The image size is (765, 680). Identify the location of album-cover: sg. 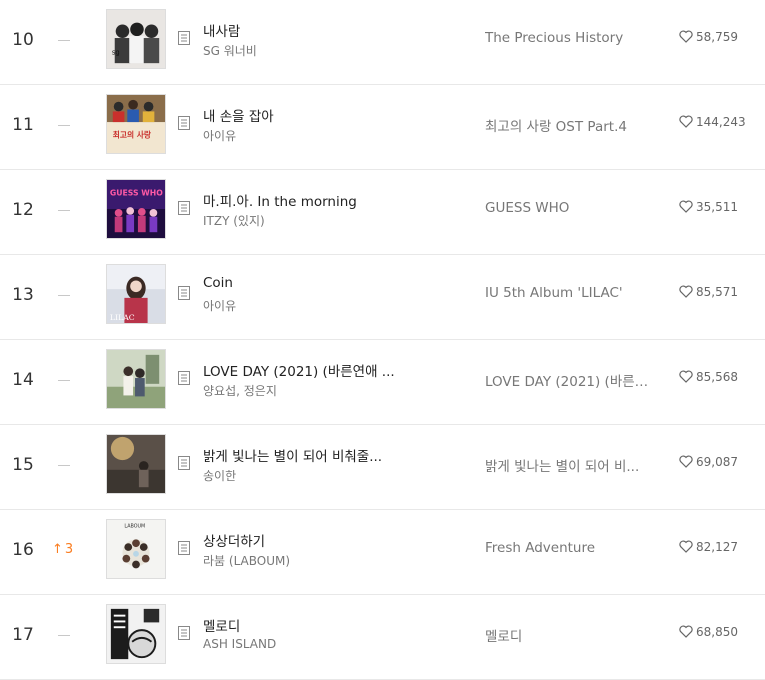
(136, 39).